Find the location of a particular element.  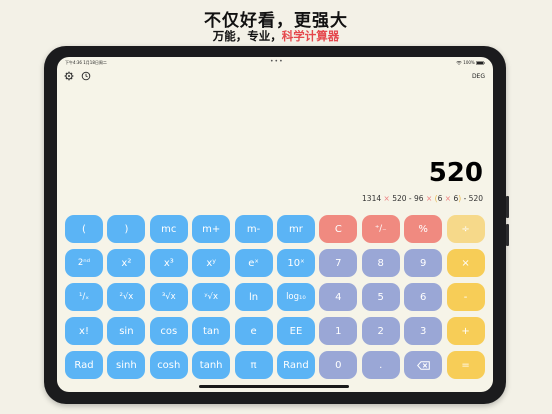

top-toolbar: DEG is located at coordinates (274, 77).